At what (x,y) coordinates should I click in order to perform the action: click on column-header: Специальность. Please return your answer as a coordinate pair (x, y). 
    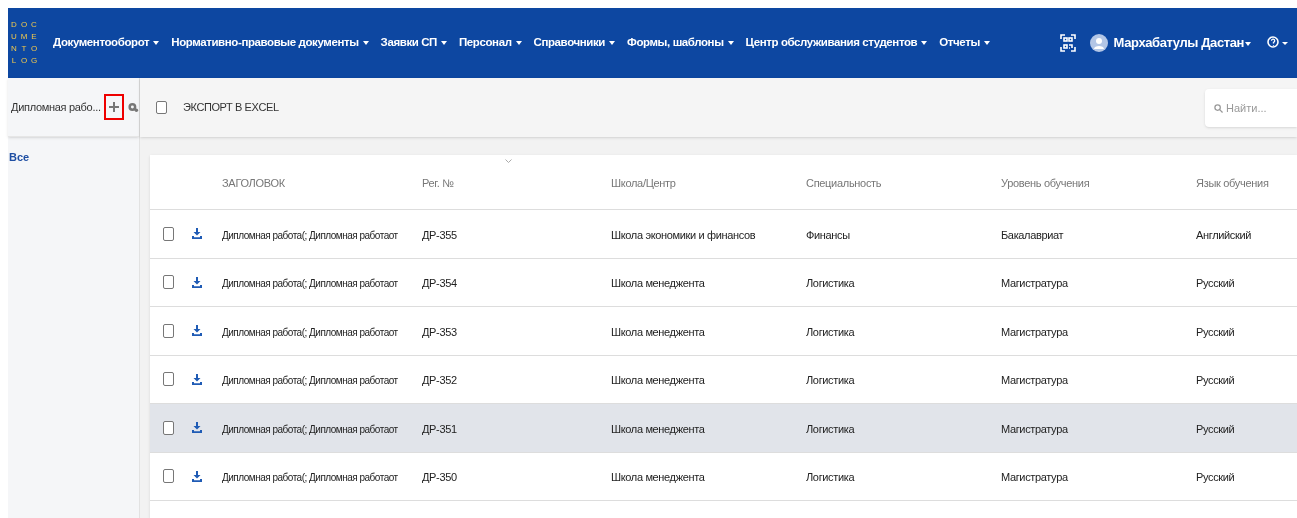
    Looking at the image, I should click on (844, 183).